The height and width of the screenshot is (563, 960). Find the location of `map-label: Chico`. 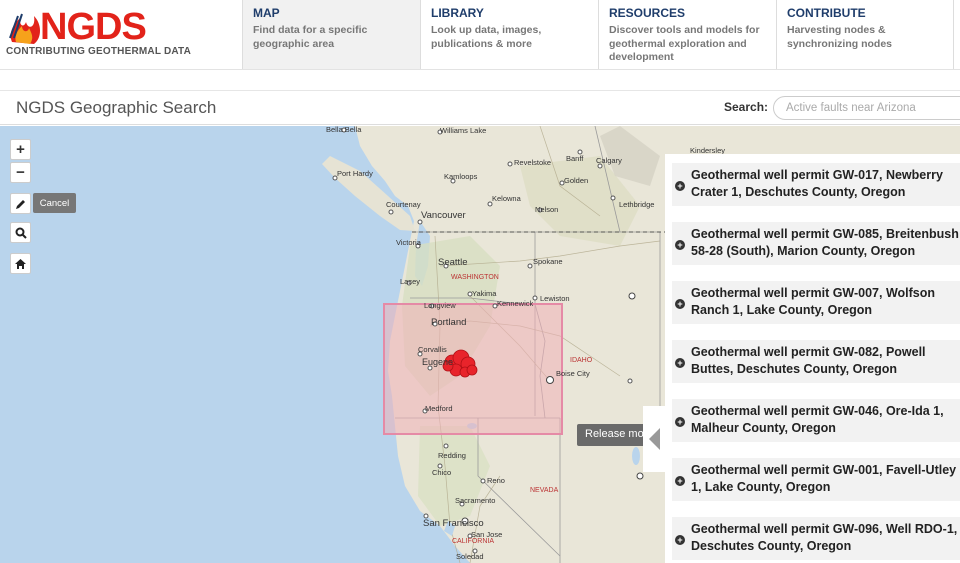

map-label: Chico is located at coordinates (442, 472).